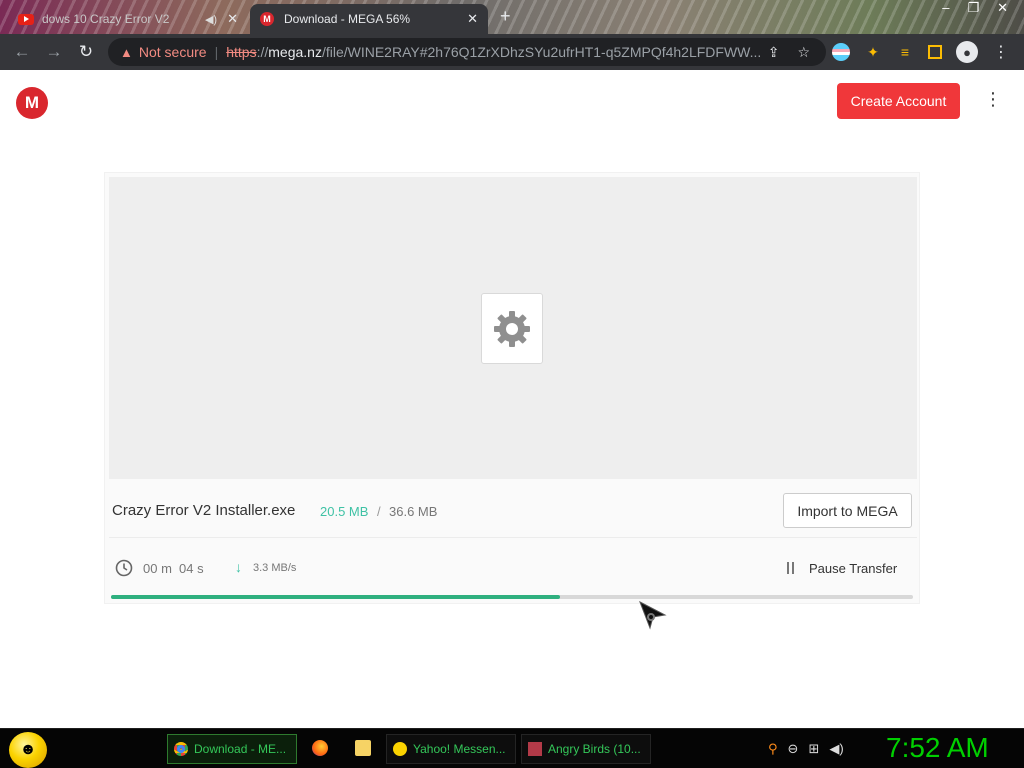  I want to click on downloaded-size: 20.5 MB, so click(344, 511).